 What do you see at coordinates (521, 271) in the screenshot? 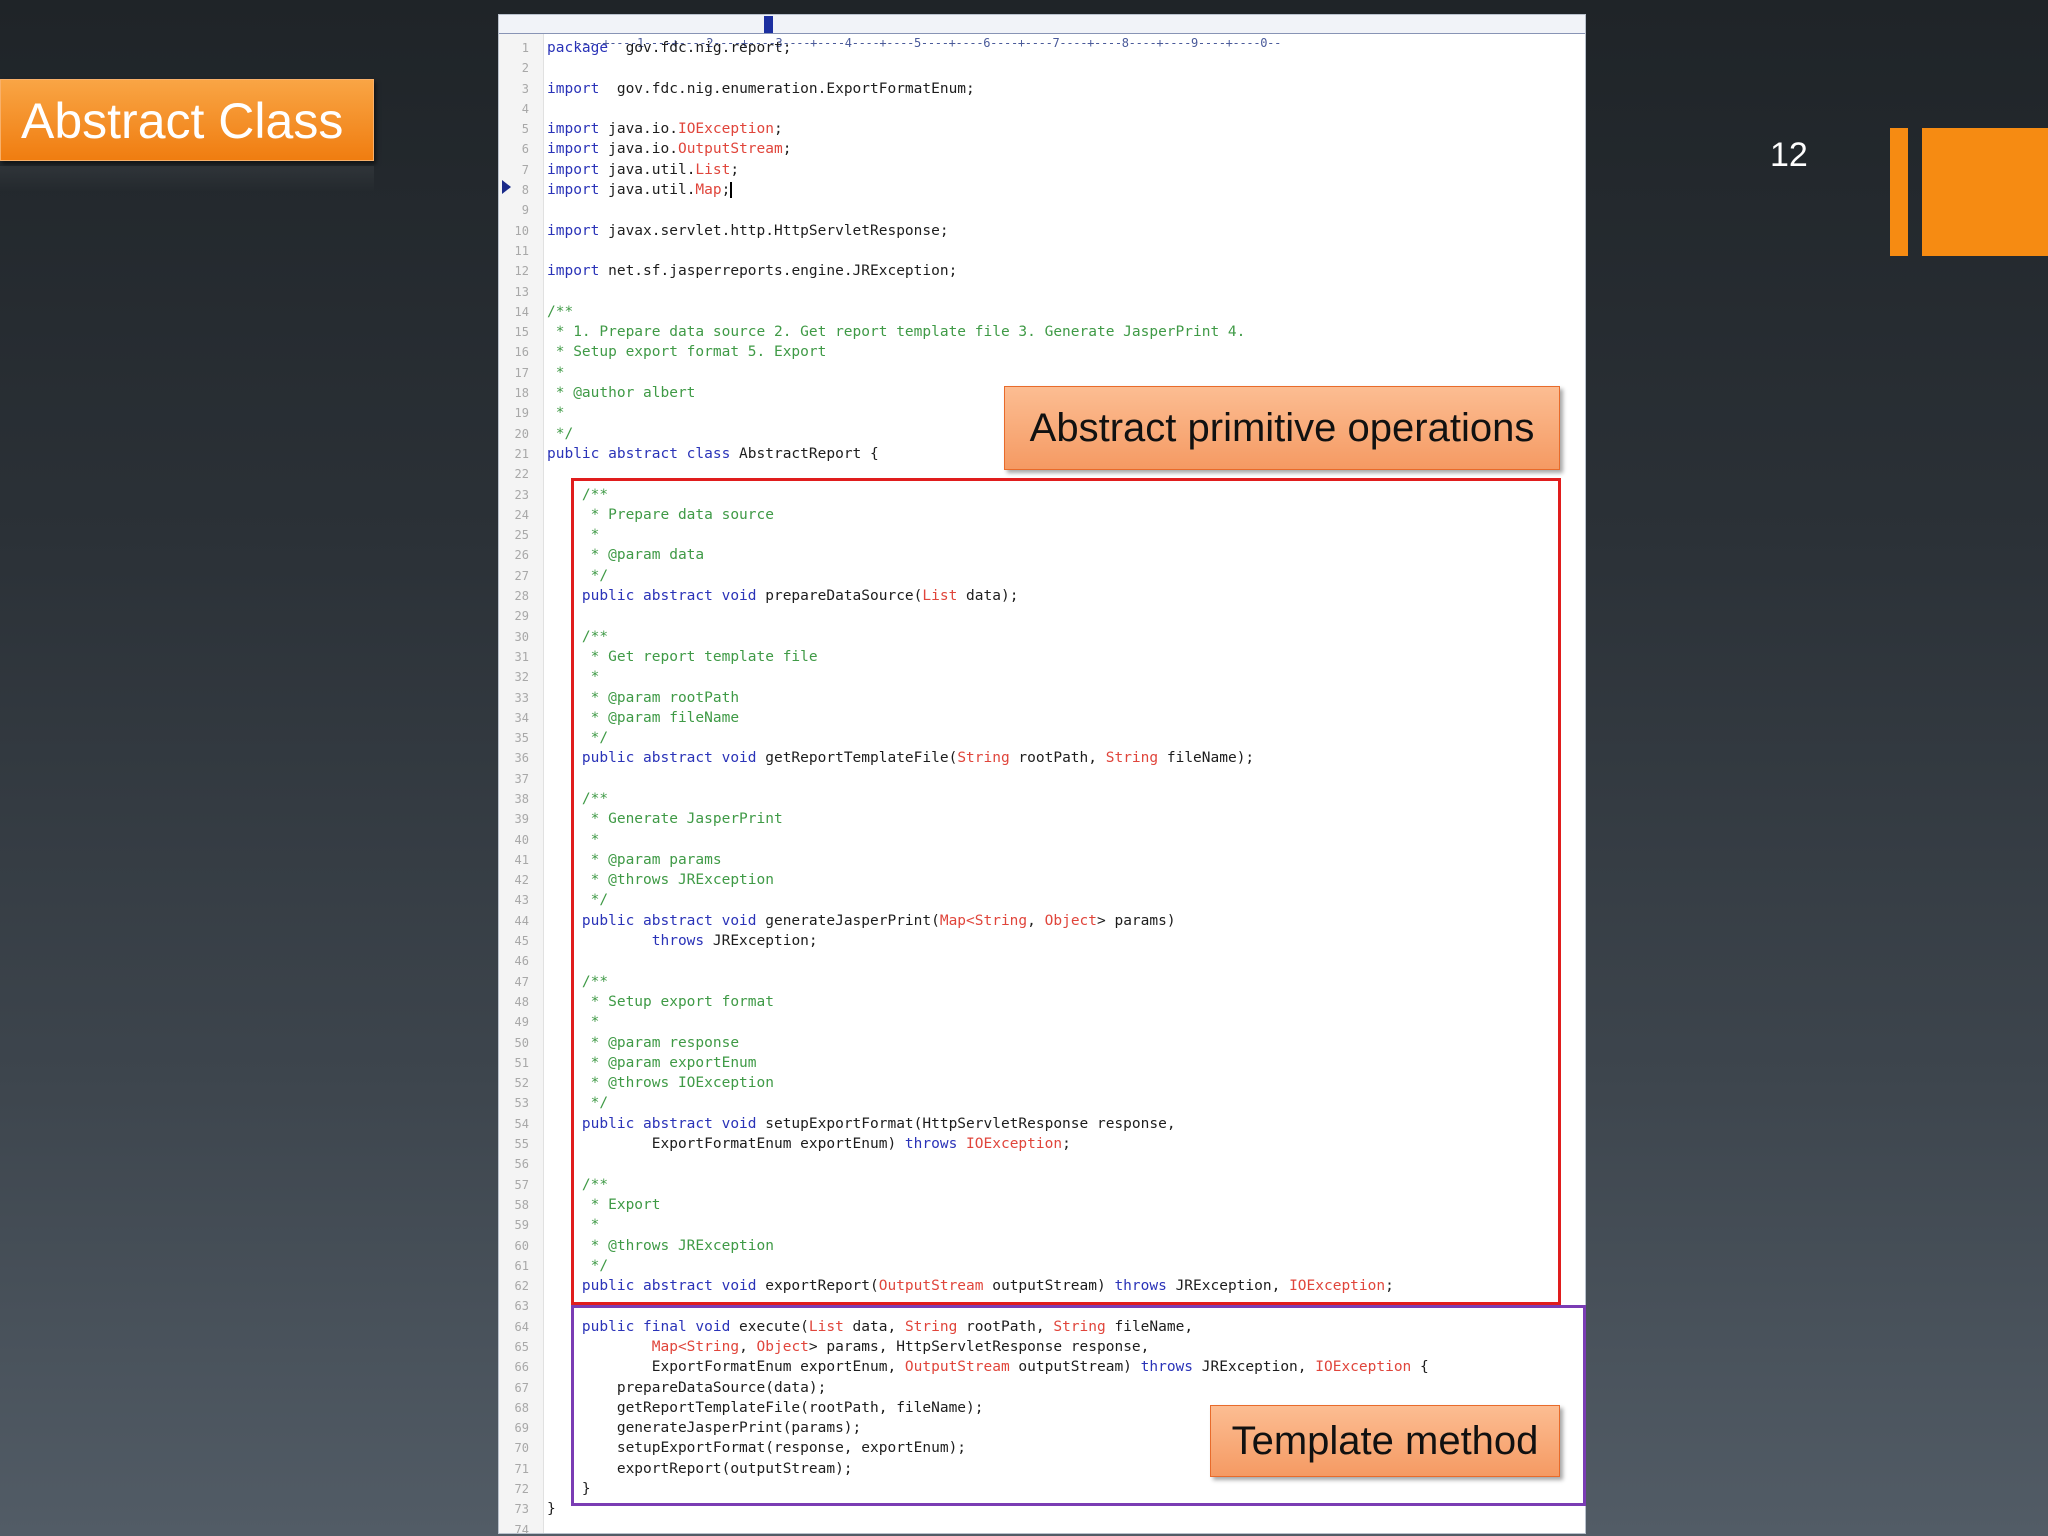
I see `line-number: 12` at bounding box center [521, 271].